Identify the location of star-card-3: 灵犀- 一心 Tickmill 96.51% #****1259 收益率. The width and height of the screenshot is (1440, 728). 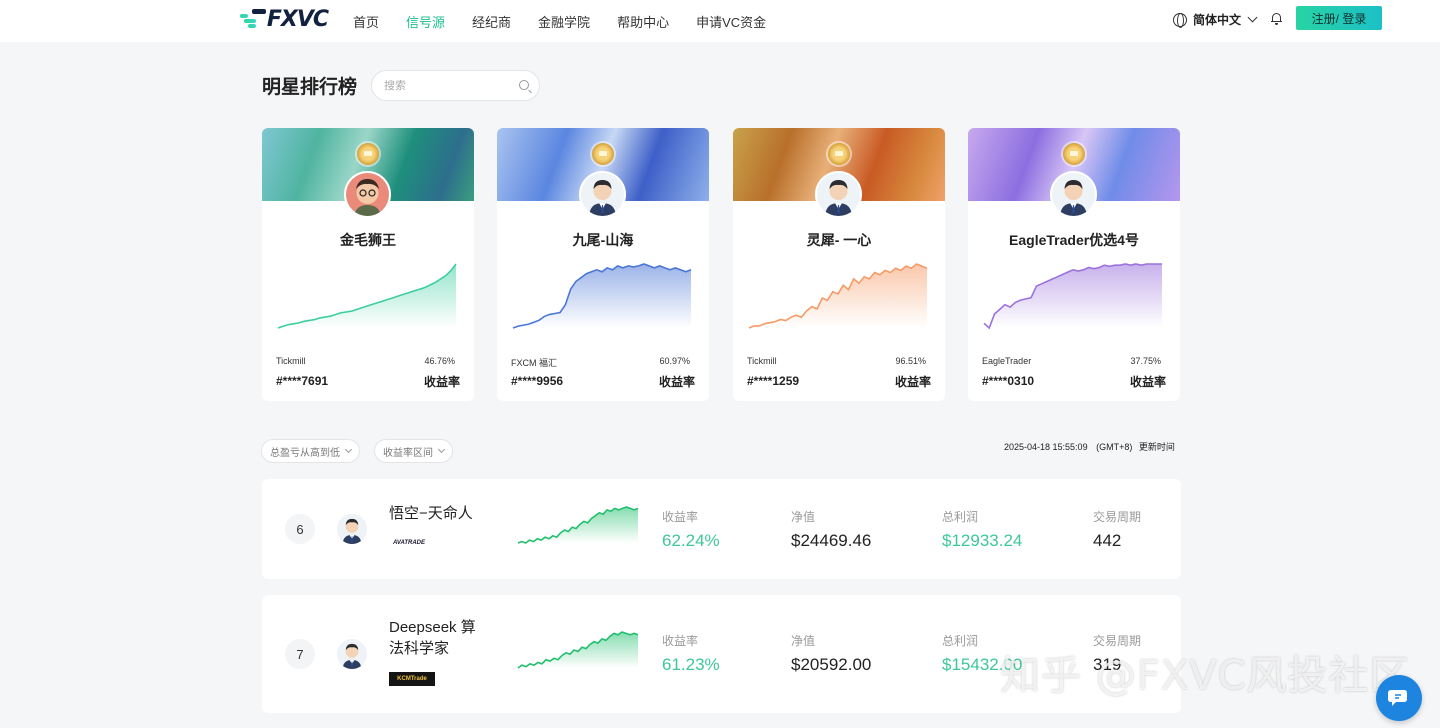
(839, 264).